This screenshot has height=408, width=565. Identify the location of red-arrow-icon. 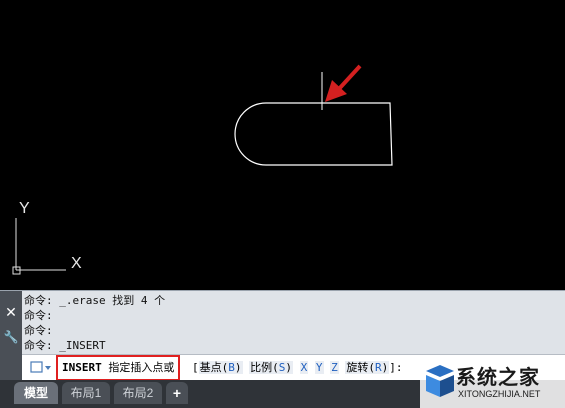
(343, 83).